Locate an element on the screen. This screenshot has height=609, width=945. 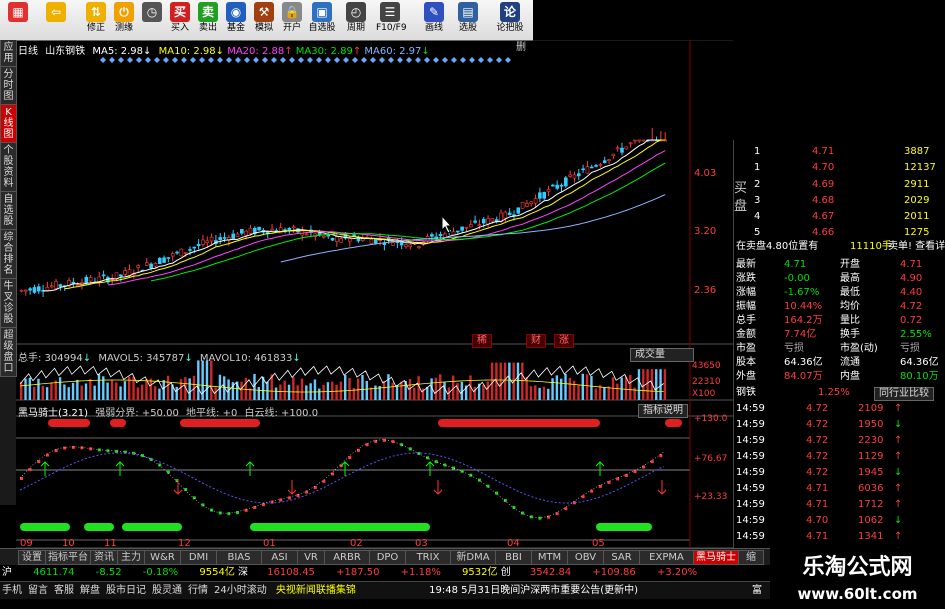
volume-selector-button: 成交量 is located at coordinates (662, 355).